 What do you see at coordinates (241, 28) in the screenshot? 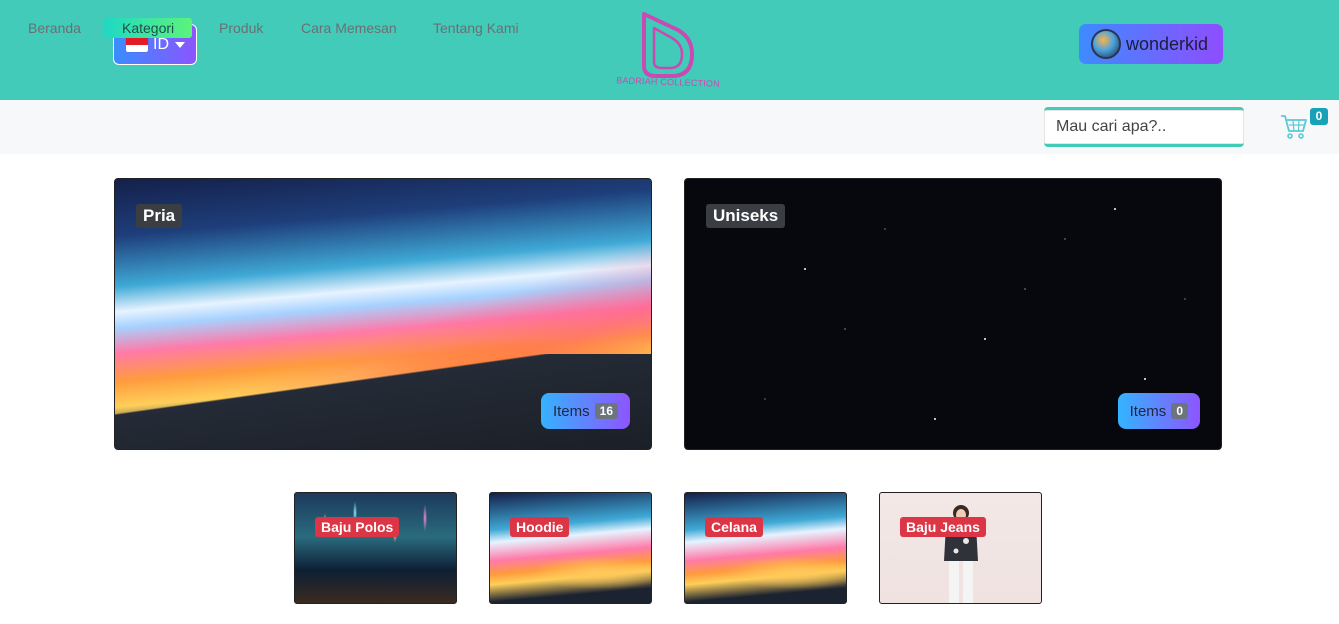
I see `nav-item-produk: Produk` at bounding box center [241, 28].